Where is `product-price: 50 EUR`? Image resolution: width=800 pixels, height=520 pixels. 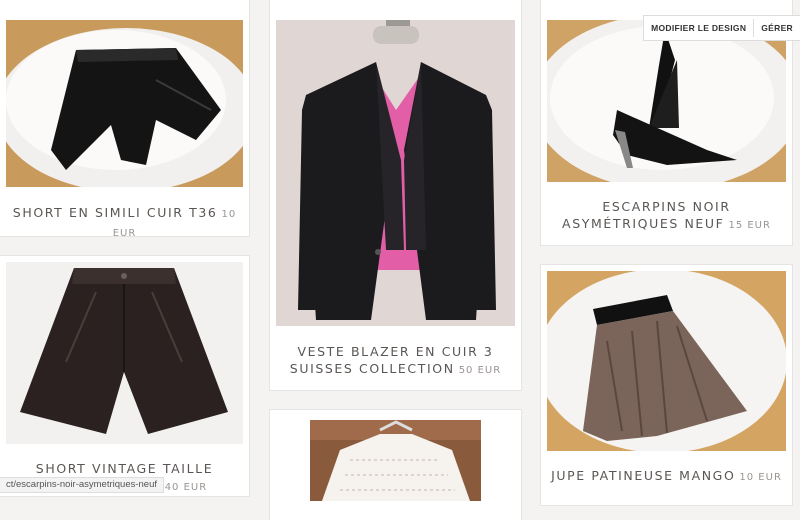 product-price: 50 EUR is located at coordinates (480, 370).